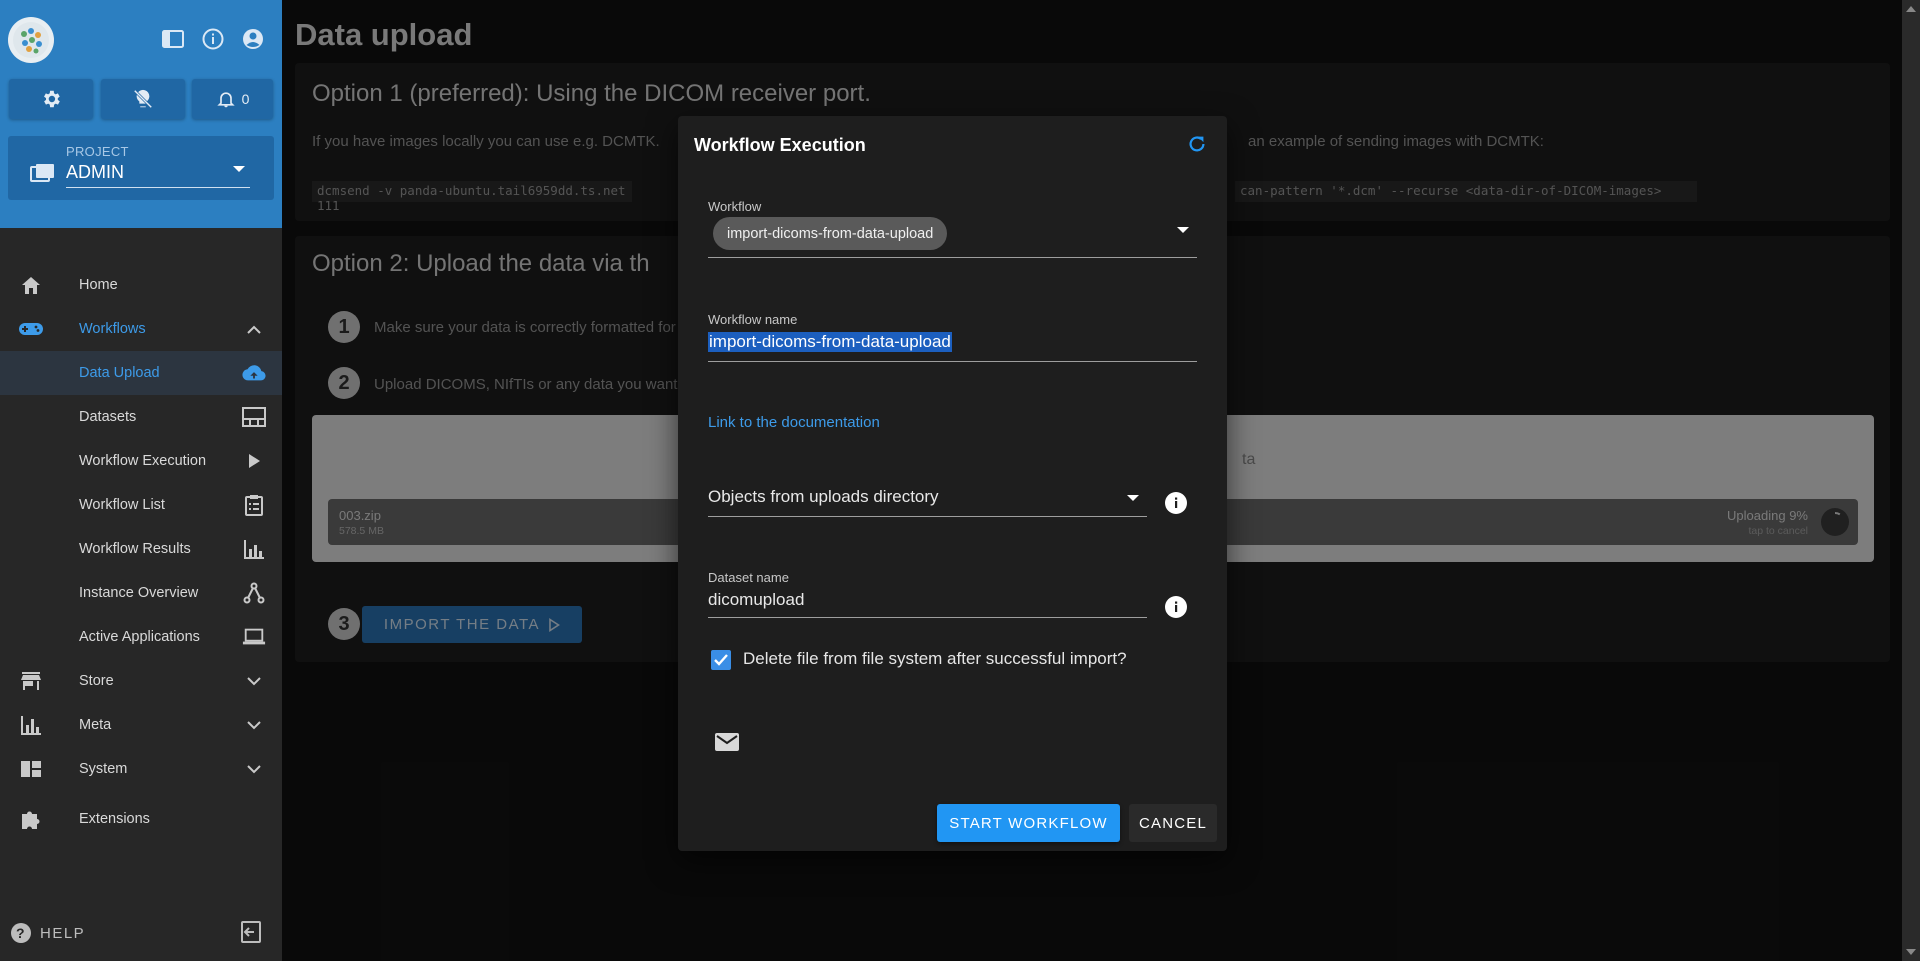 Image resolution: width=1920 pixels, height=961 pixels. What do you see at coordinates (1197, 146) in the screenshot?
I see `refresh-icon` at bounding box center [1197, 146].